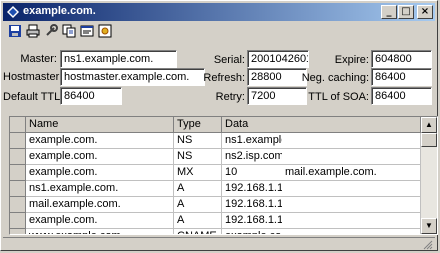 The height and width of the screenshot is (253, 440). I want to click on resize-grip-icon, so click(428, 245).